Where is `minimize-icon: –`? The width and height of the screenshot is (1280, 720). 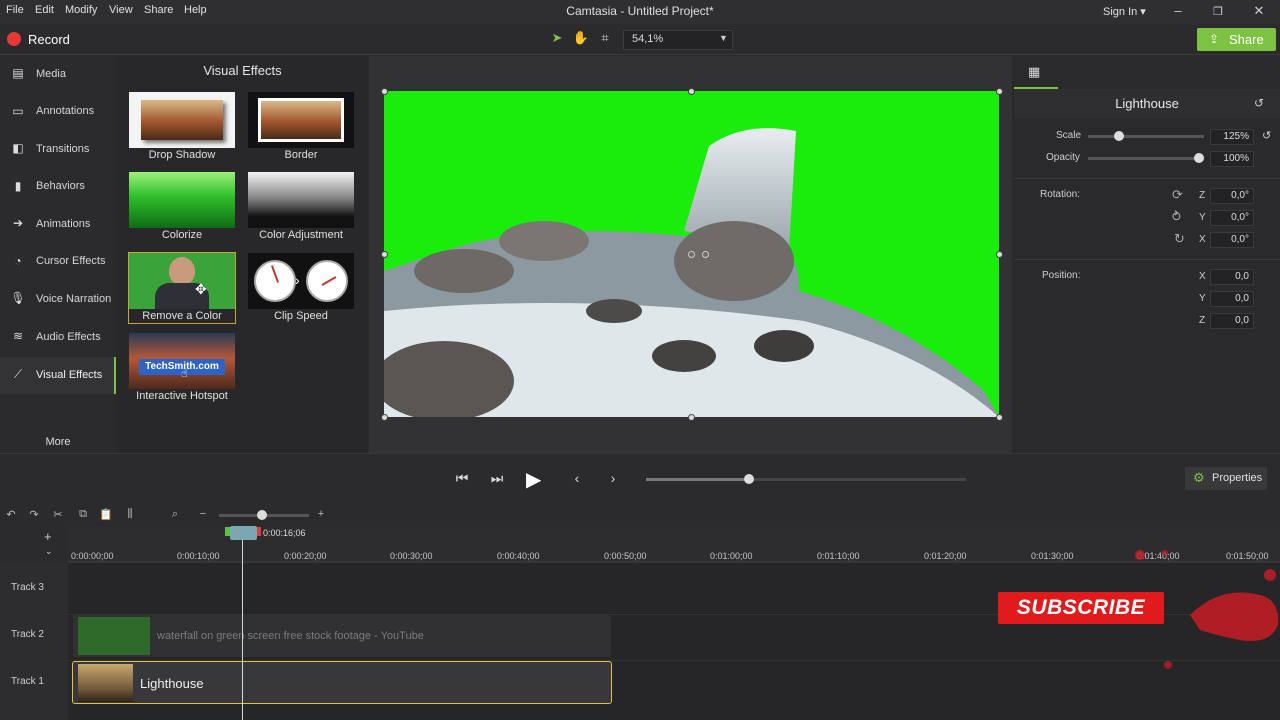 minimize-icon: – is located at coordinates (1178, 10).